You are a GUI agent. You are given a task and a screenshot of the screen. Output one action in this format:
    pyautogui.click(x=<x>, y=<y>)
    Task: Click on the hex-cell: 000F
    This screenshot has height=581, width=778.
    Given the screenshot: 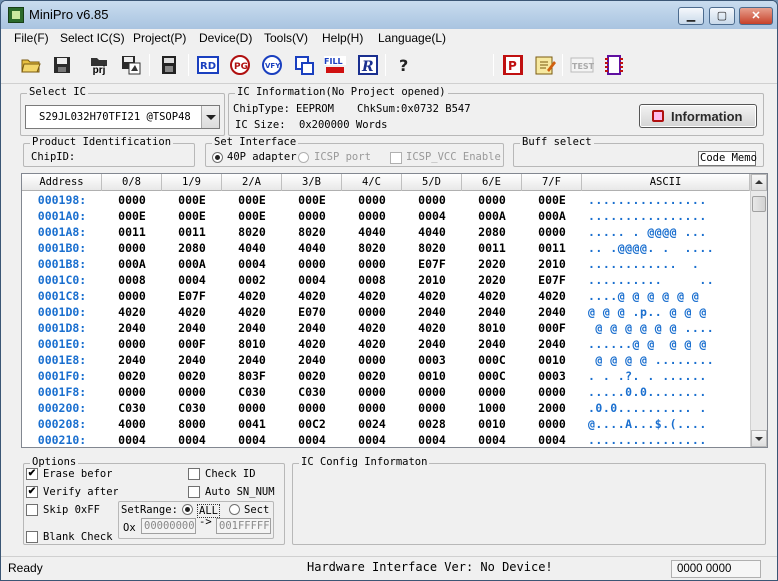 What is the action you would take?
    pyautogui.click(x=552, y=328)
    